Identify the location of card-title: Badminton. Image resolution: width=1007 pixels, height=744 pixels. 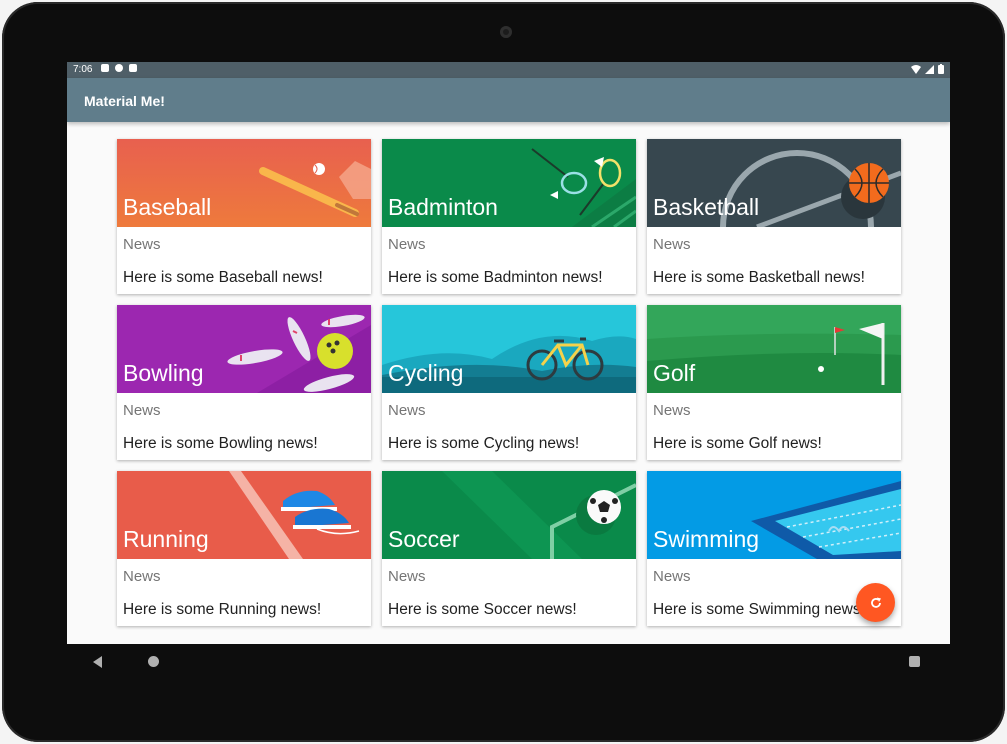
(443, 207).